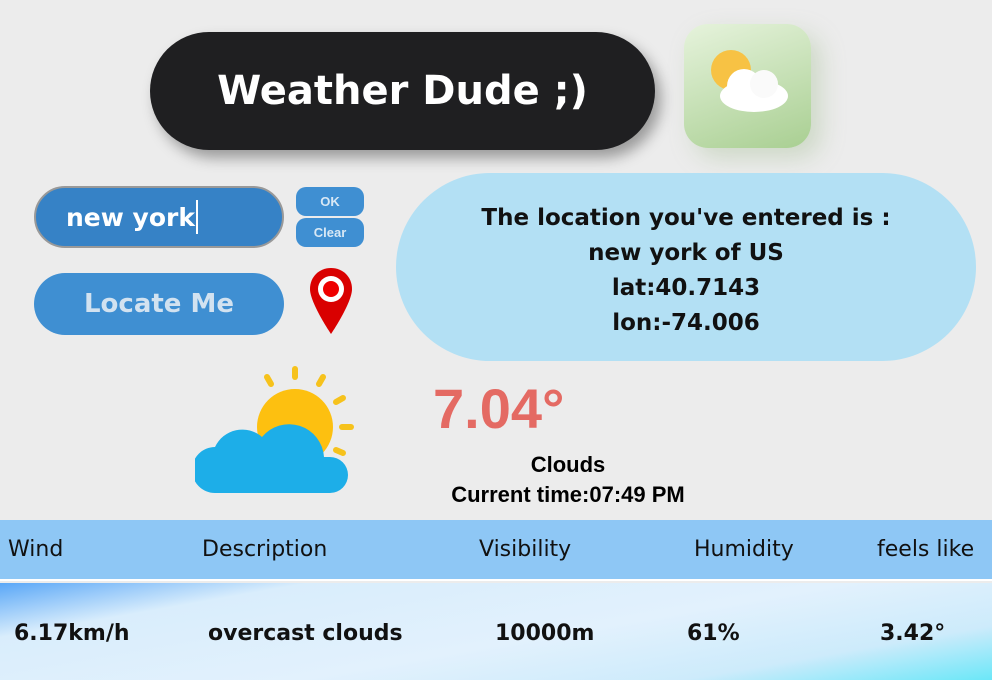 The width and height of the screenshot is (992, 680). I want to click on header-wind: Wind, so click(36, 549).